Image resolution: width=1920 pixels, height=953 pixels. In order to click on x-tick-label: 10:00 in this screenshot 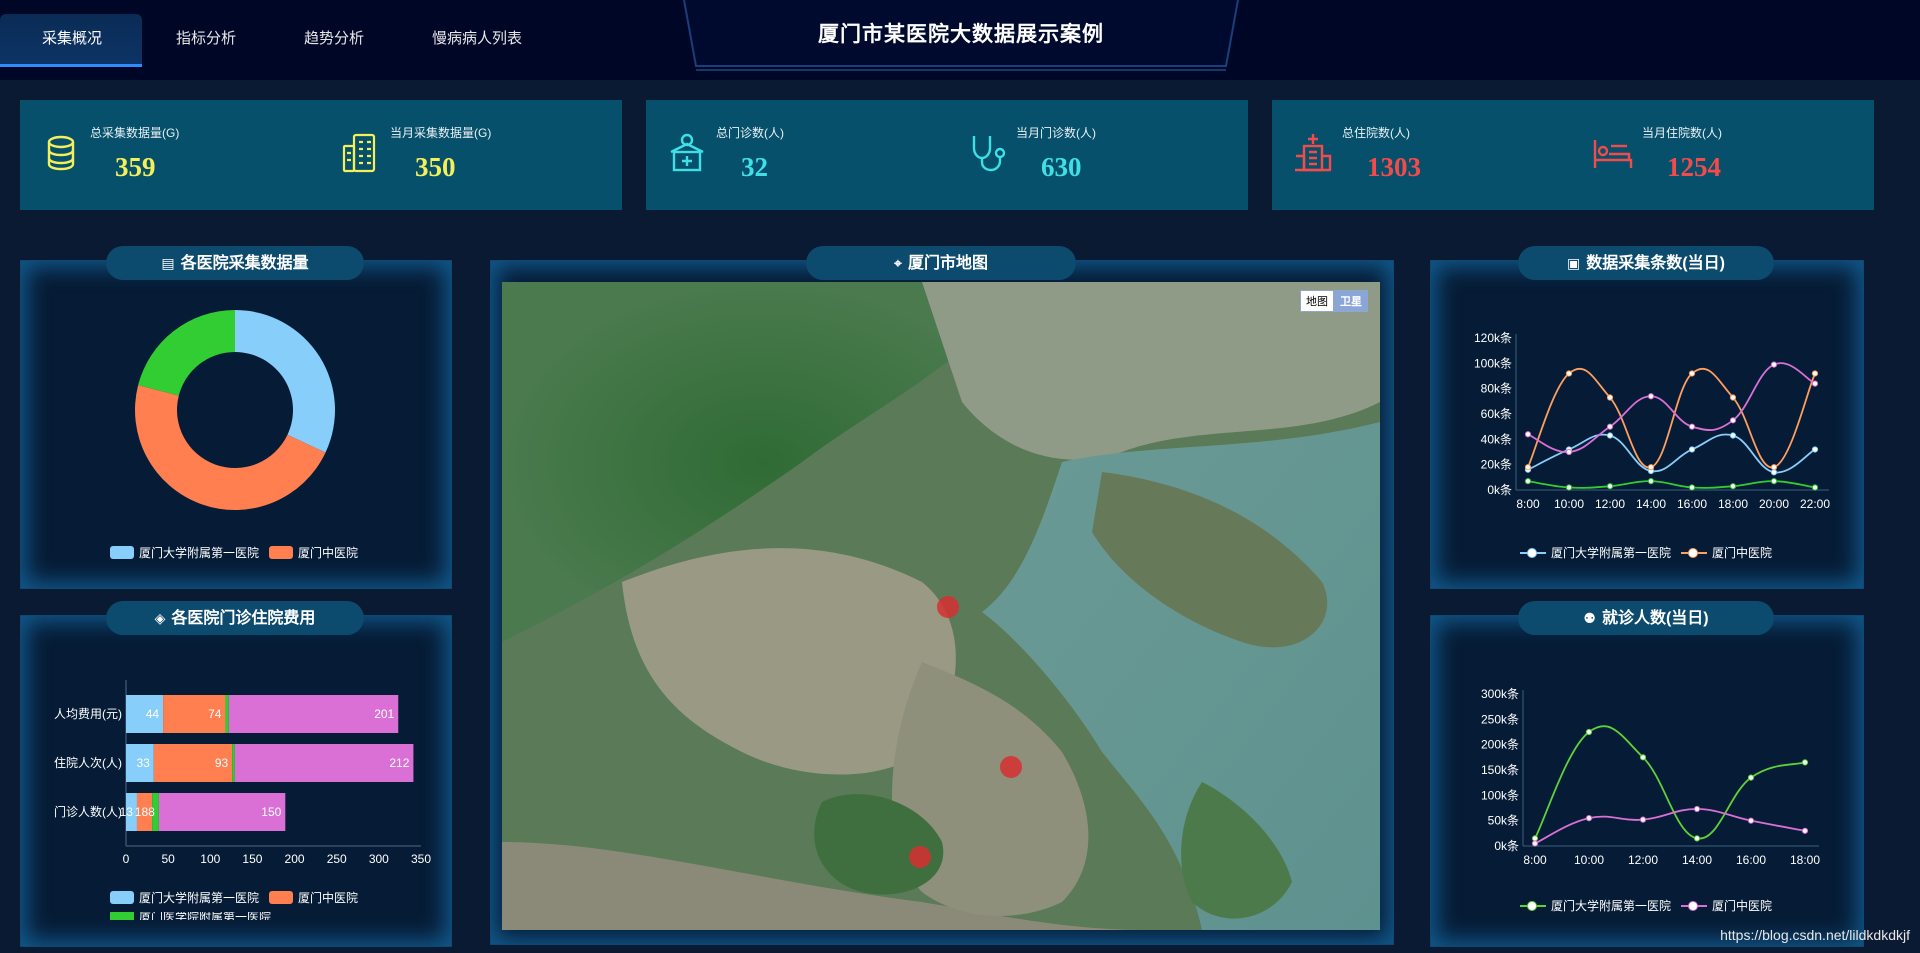, I will do `click(1569, 504)`.